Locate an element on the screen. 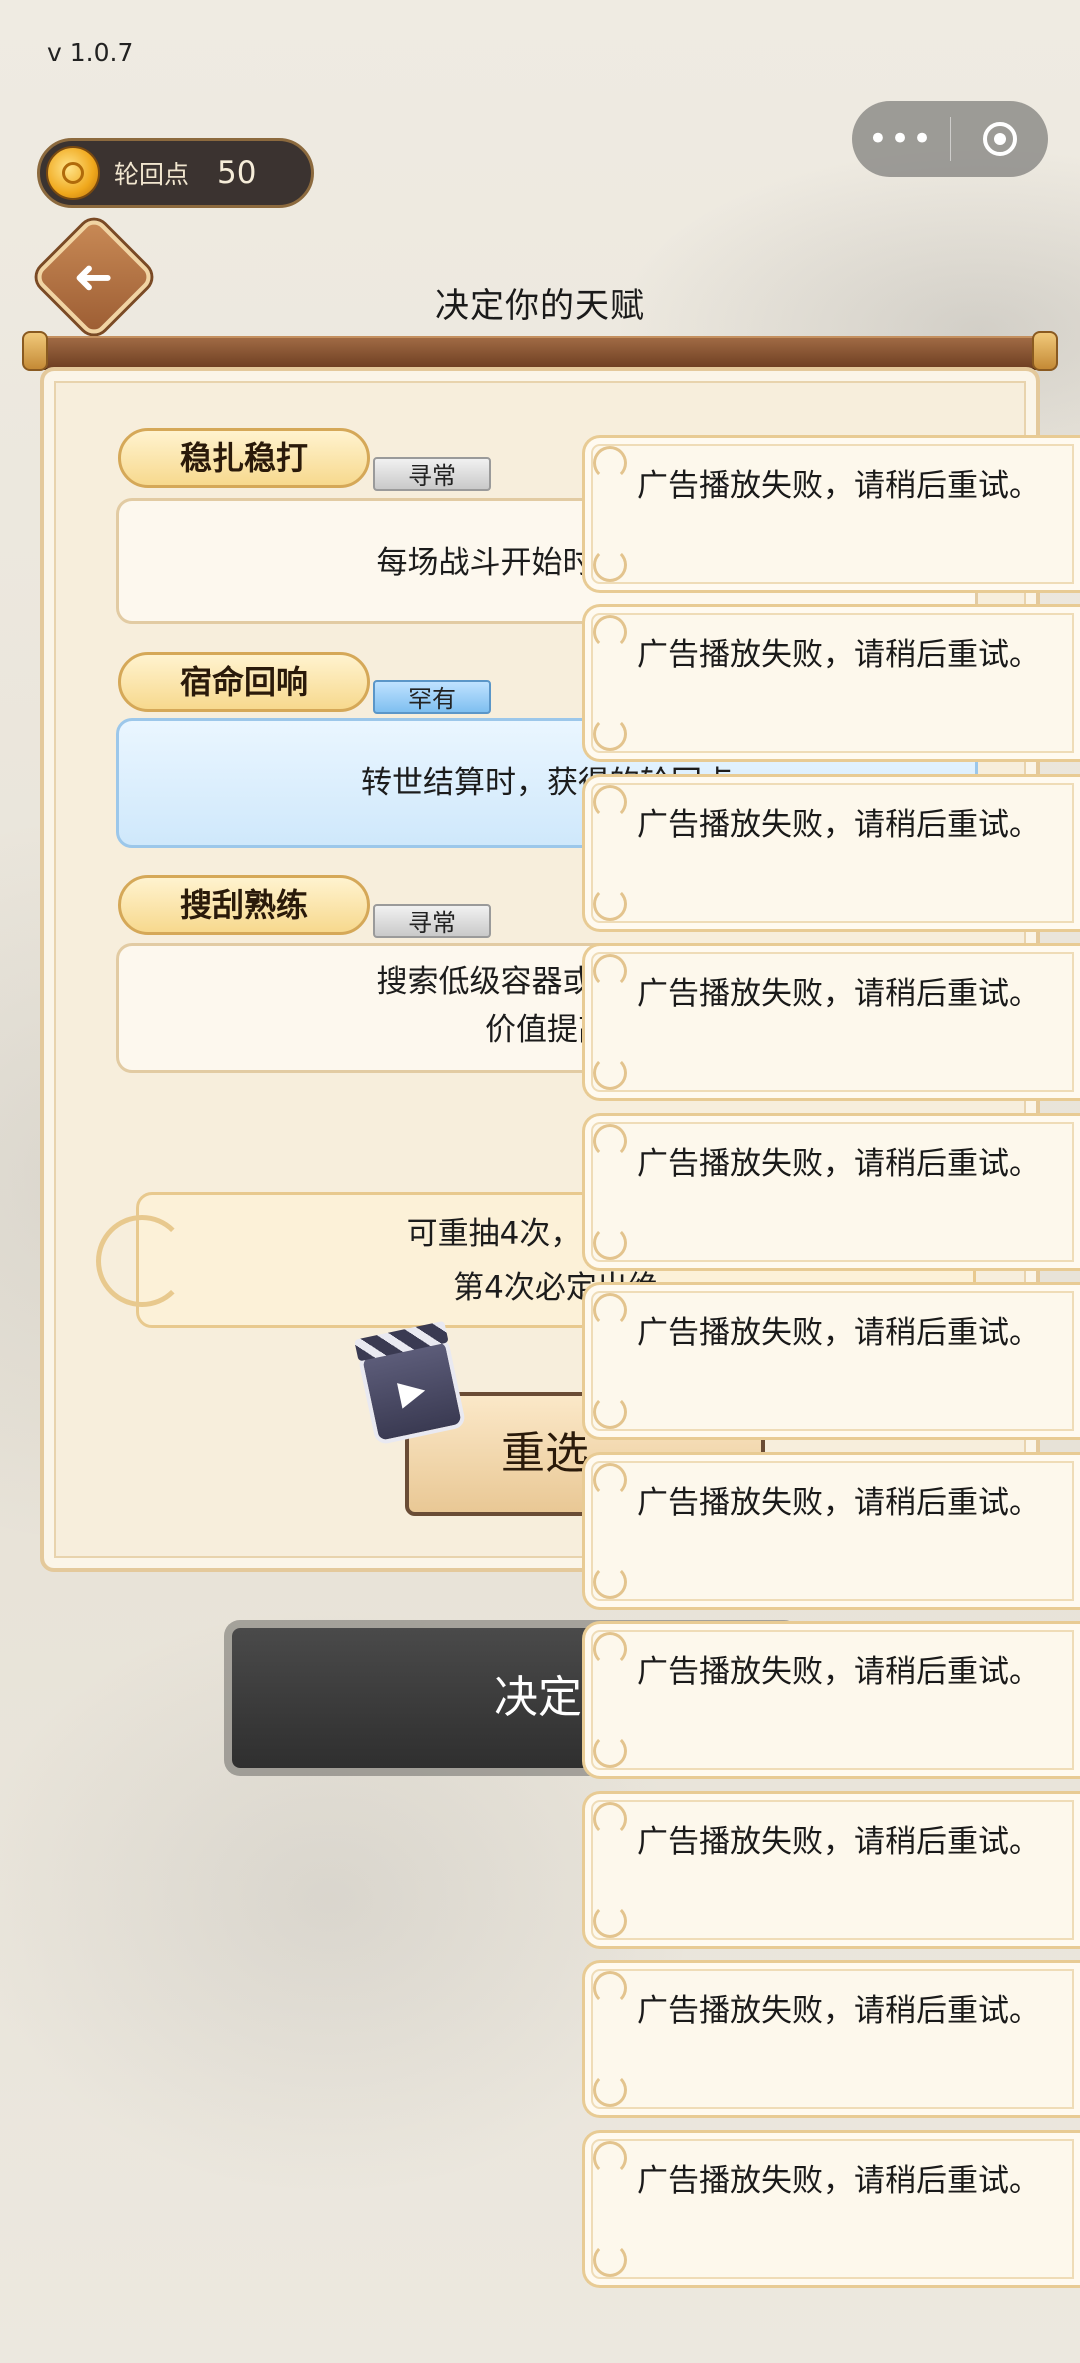 This screenshot has height=2363, width=1080. points-value: 50 is located at coordinates (237, 173).